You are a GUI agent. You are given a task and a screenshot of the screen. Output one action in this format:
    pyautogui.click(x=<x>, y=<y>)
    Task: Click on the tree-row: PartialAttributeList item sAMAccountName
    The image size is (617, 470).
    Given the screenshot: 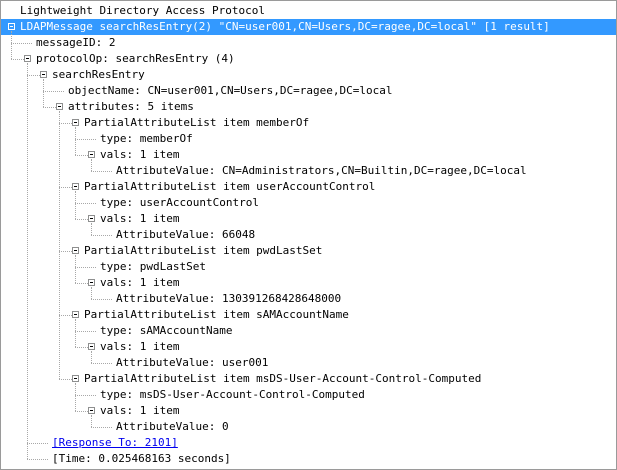 What is the action you would take?
    pyautogui.click(x=308, y=315)
    